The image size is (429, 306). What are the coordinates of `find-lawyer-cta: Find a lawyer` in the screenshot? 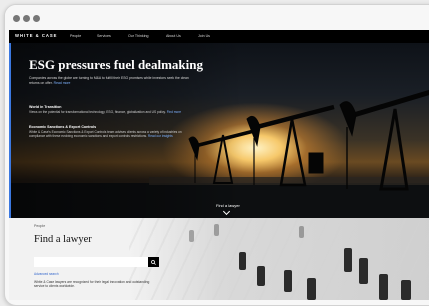 It's located at (228, 205).